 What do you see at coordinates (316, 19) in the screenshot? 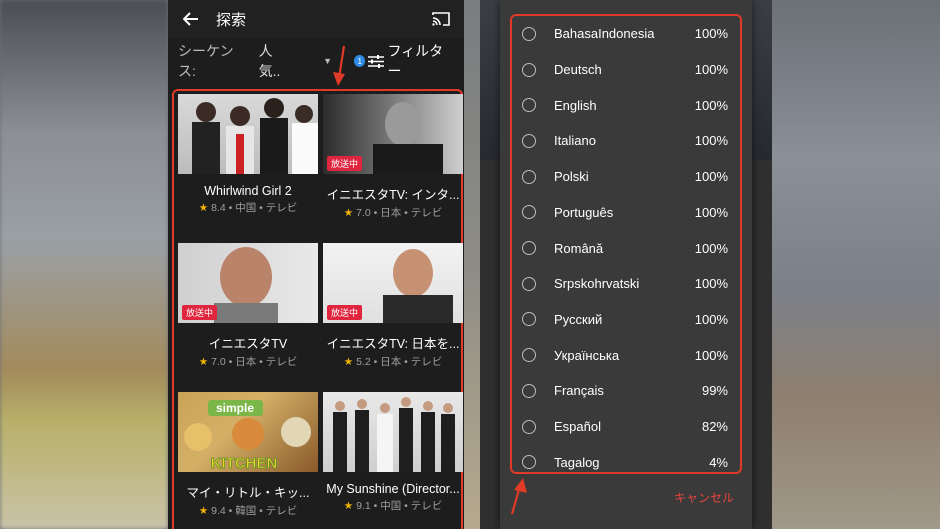
I see `app-bar: 探索` at bounding box center [316, 19].